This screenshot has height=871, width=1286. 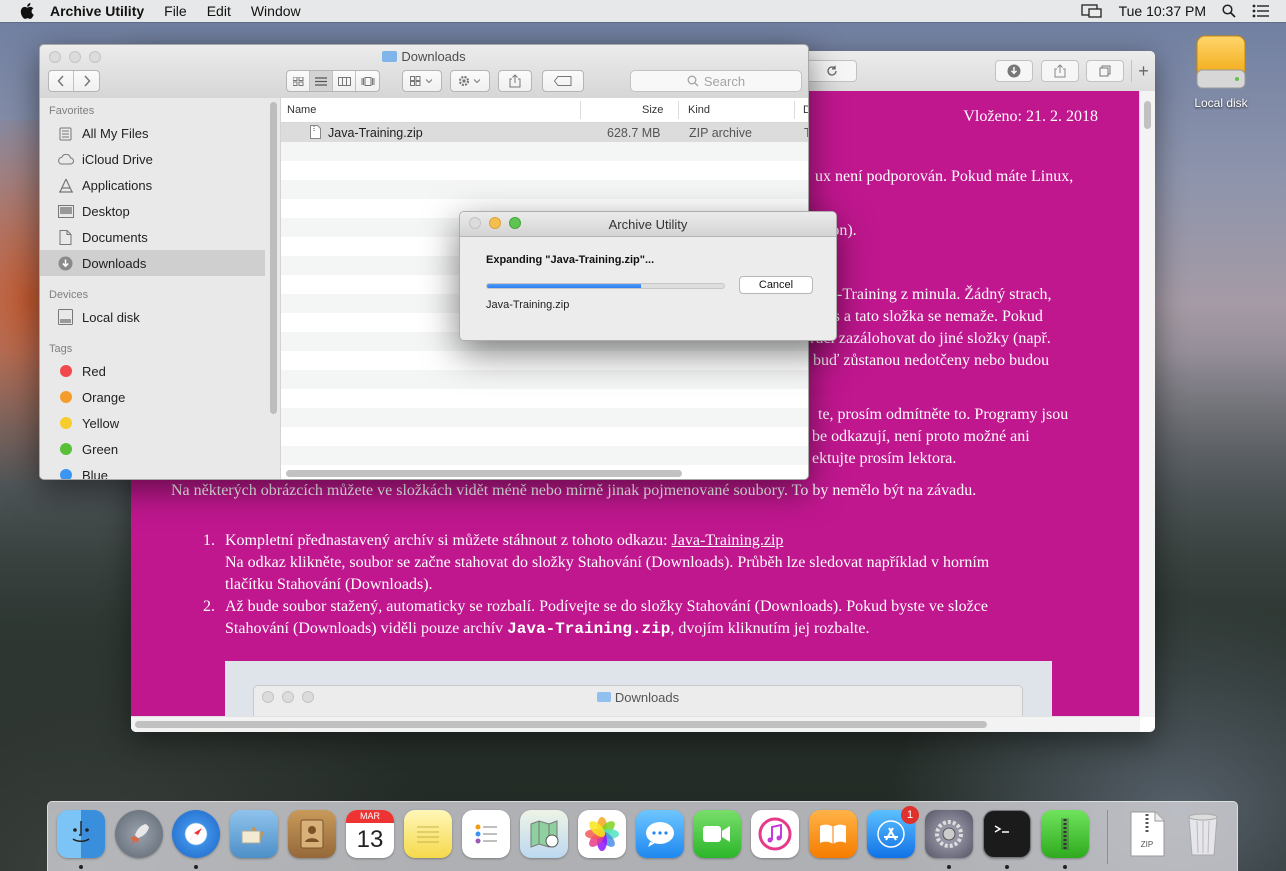 I want to click on devices-header: Devices, so click(x=69, y=295).